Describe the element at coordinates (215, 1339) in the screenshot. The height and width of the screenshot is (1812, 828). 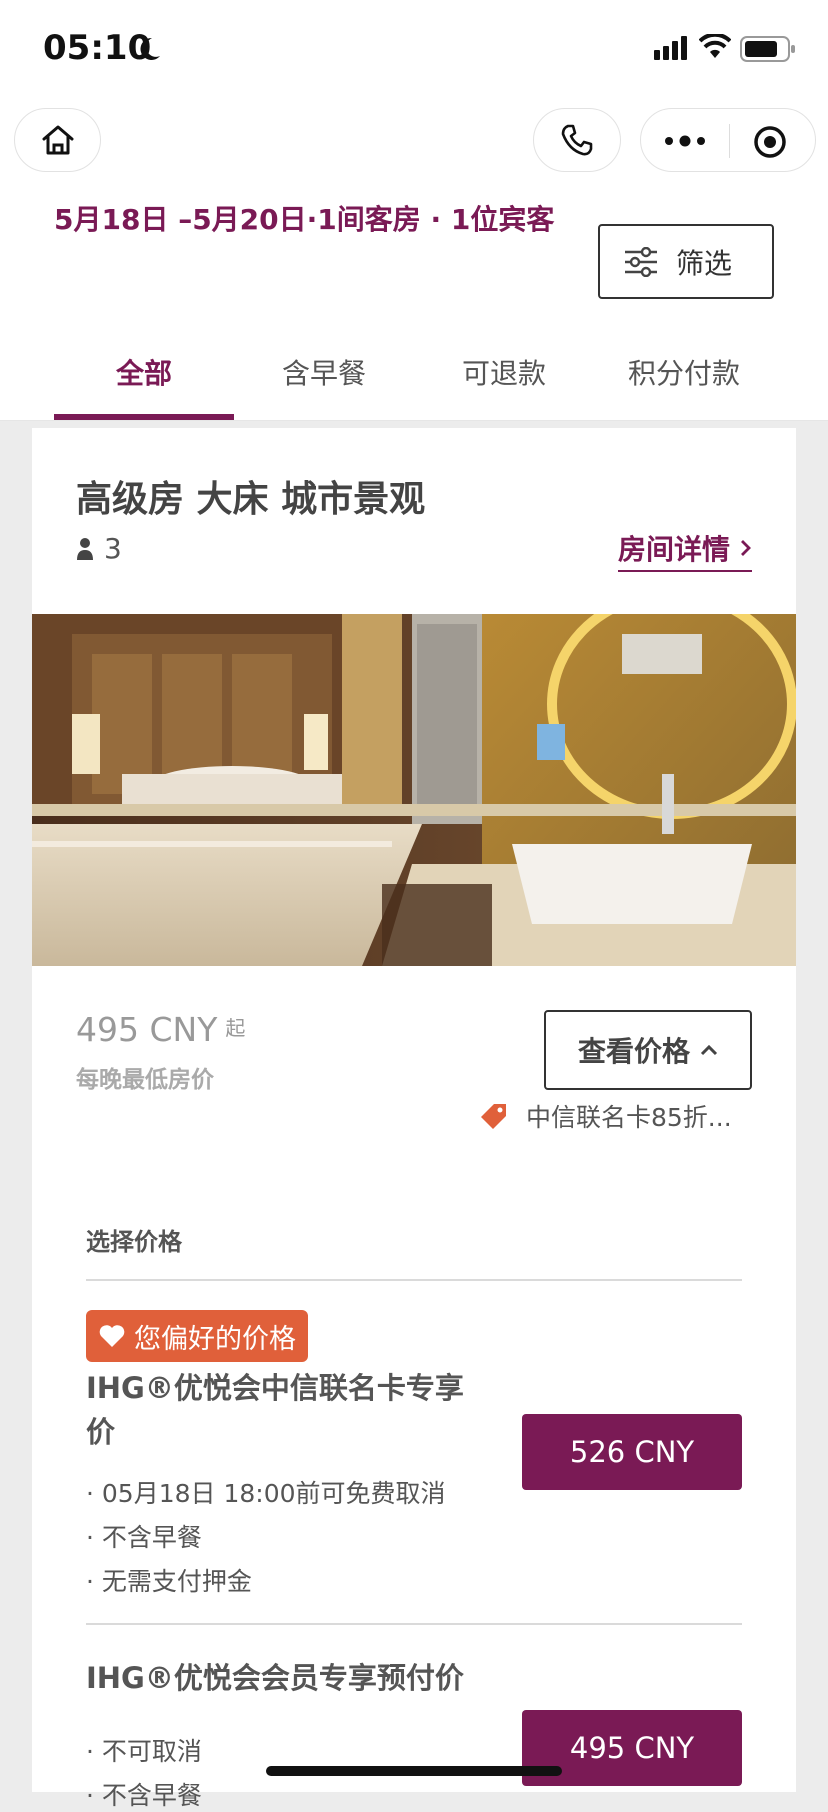
I see `preferred-rate-label: 您偏好的价格` at that location.